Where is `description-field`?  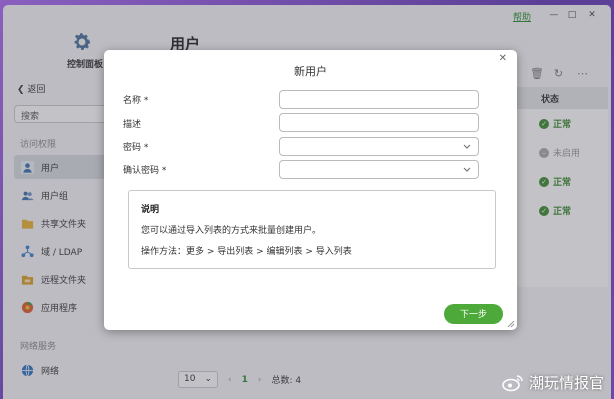 description-field is located at coordinates (379, 122).